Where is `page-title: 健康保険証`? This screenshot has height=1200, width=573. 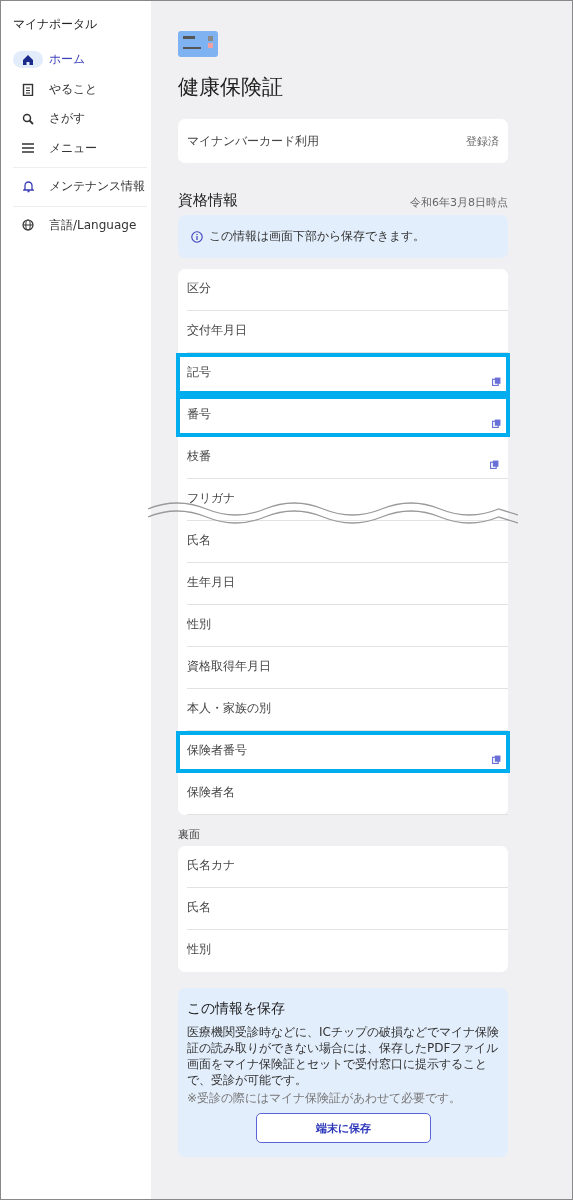 page-title: 健康保険証 is located at coordinates (231, 87).